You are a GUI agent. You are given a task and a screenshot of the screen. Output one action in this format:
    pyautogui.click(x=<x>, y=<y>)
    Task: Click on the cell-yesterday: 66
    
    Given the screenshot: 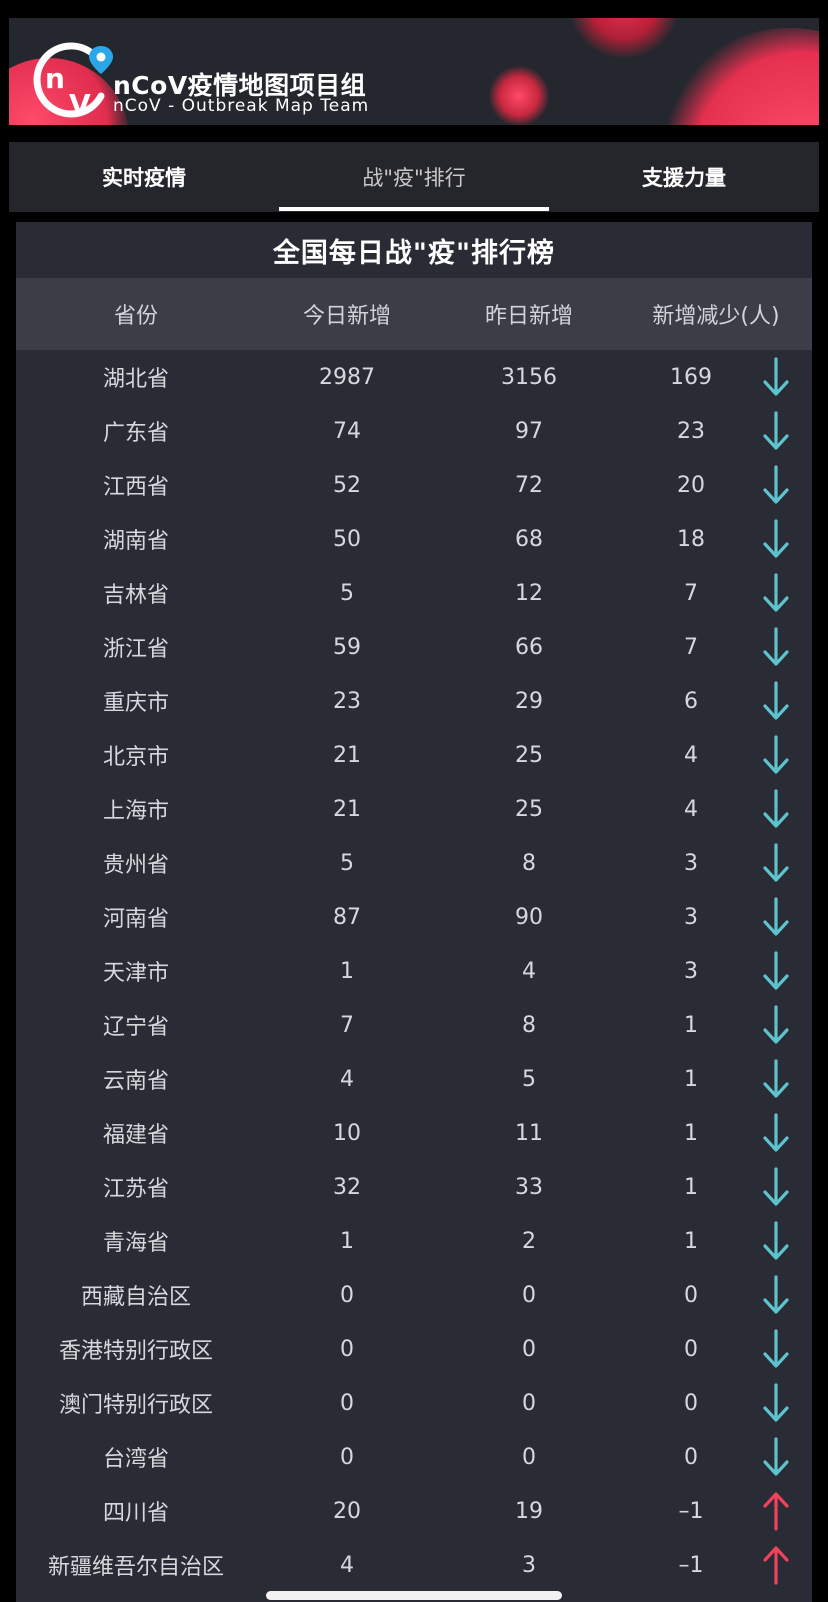 What is the action you would take?
    pyautogui.click(x=529, y=647)
    